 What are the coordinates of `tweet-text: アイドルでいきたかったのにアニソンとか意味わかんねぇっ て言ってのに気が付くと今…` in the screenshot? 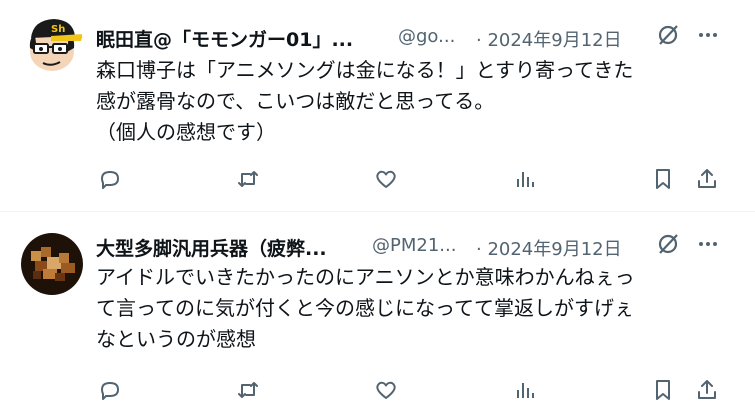 It's located at (365, 308).